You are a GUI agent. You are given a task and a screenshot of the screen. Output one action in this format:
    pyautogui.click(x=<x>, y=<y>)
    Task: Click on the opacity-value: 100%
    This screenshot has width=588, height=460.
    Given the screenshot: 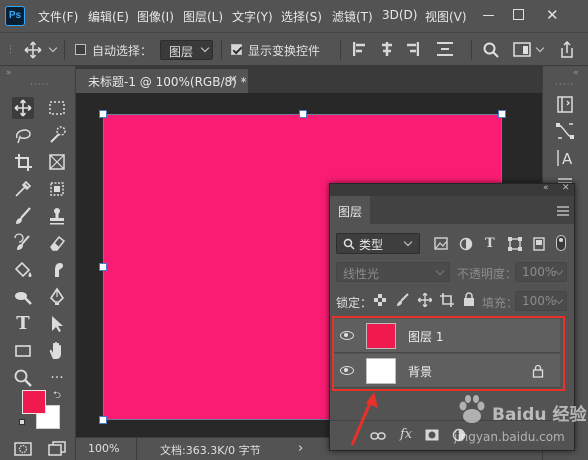 What is the action you would take?
    pyautogui.click(x=539, y=272)
    